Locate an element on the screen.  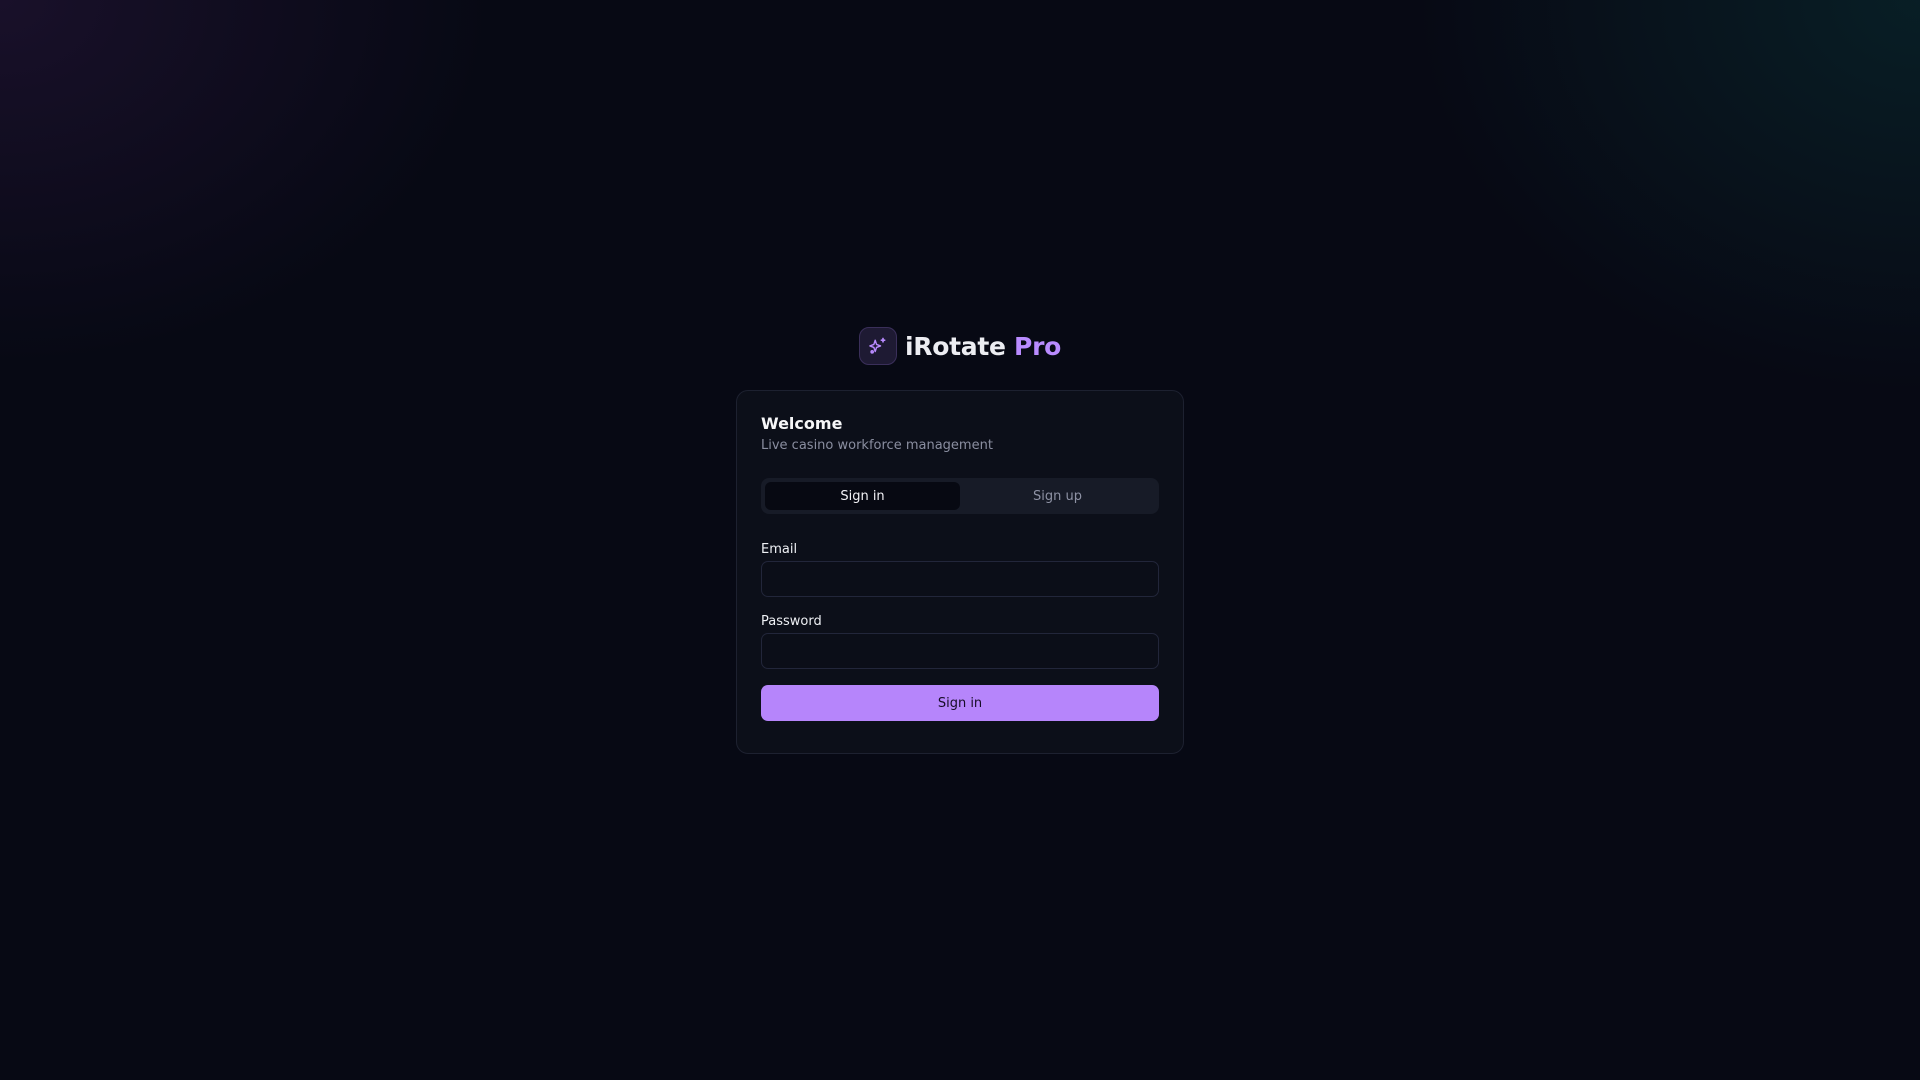
brand-name: iRotate Pro is located at coordinates (983, 346).